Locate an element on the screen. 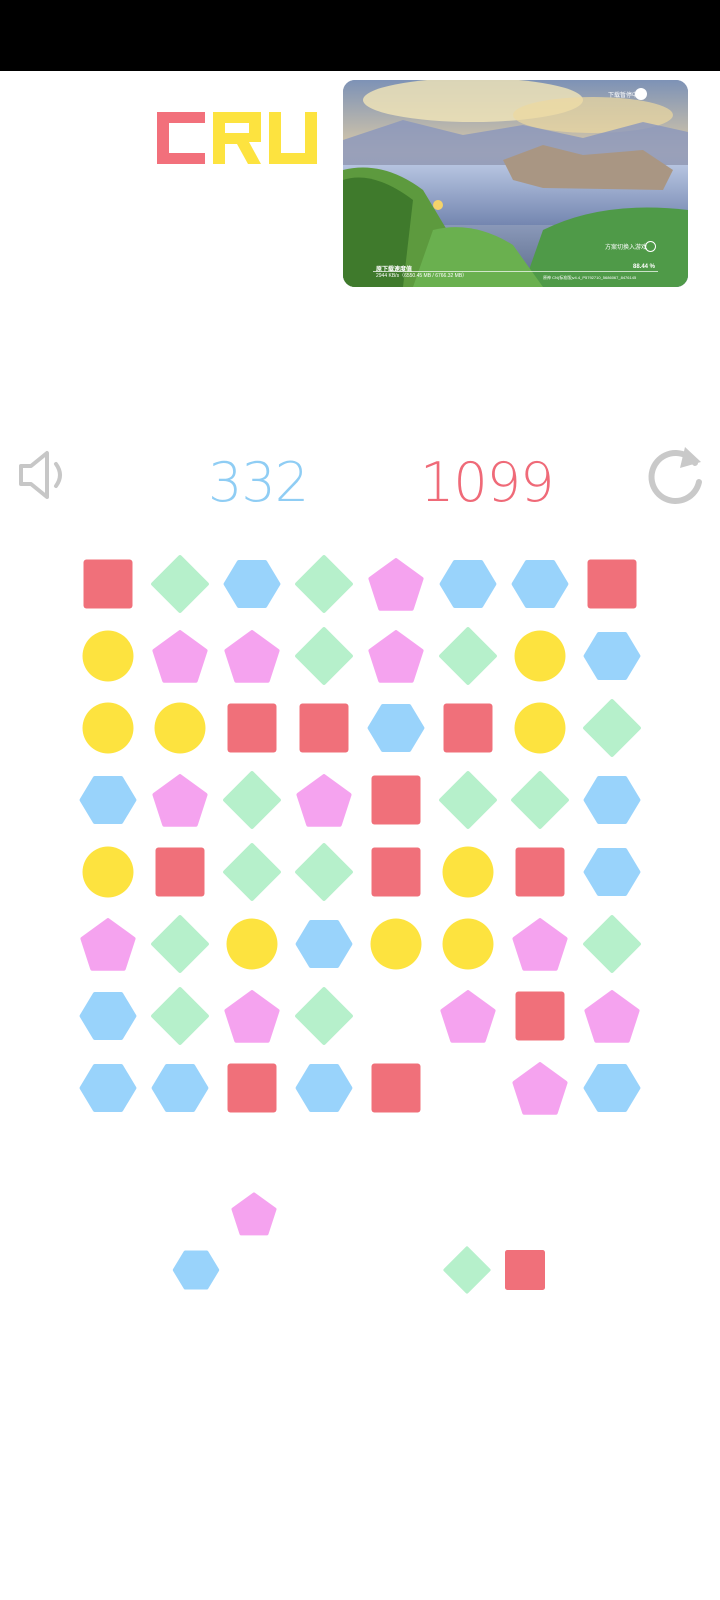 This screenshot has height=1600, width=720. board-cell-square-r5c2 is located at coordinates (180, 872).